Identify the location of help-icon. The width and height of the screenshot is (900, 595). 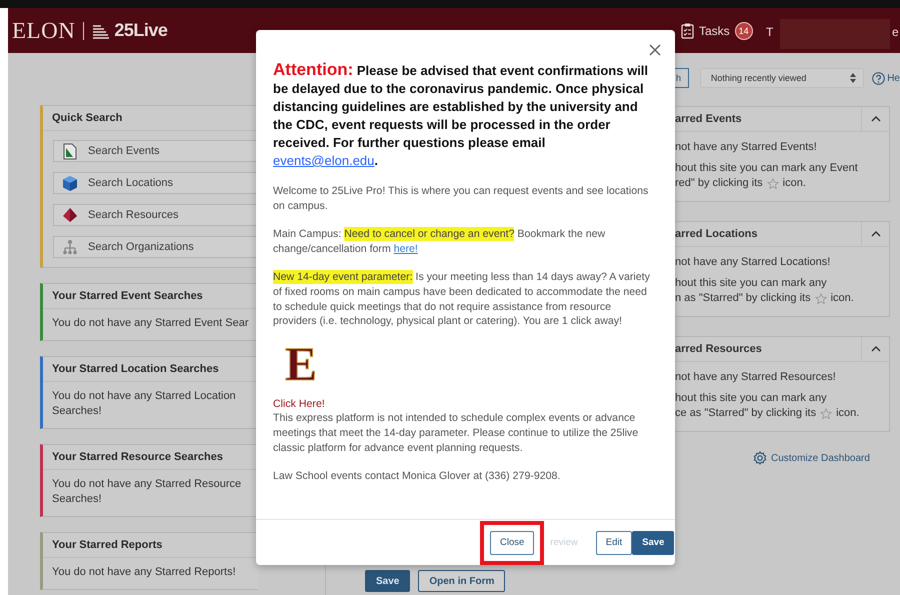
(879, 78).